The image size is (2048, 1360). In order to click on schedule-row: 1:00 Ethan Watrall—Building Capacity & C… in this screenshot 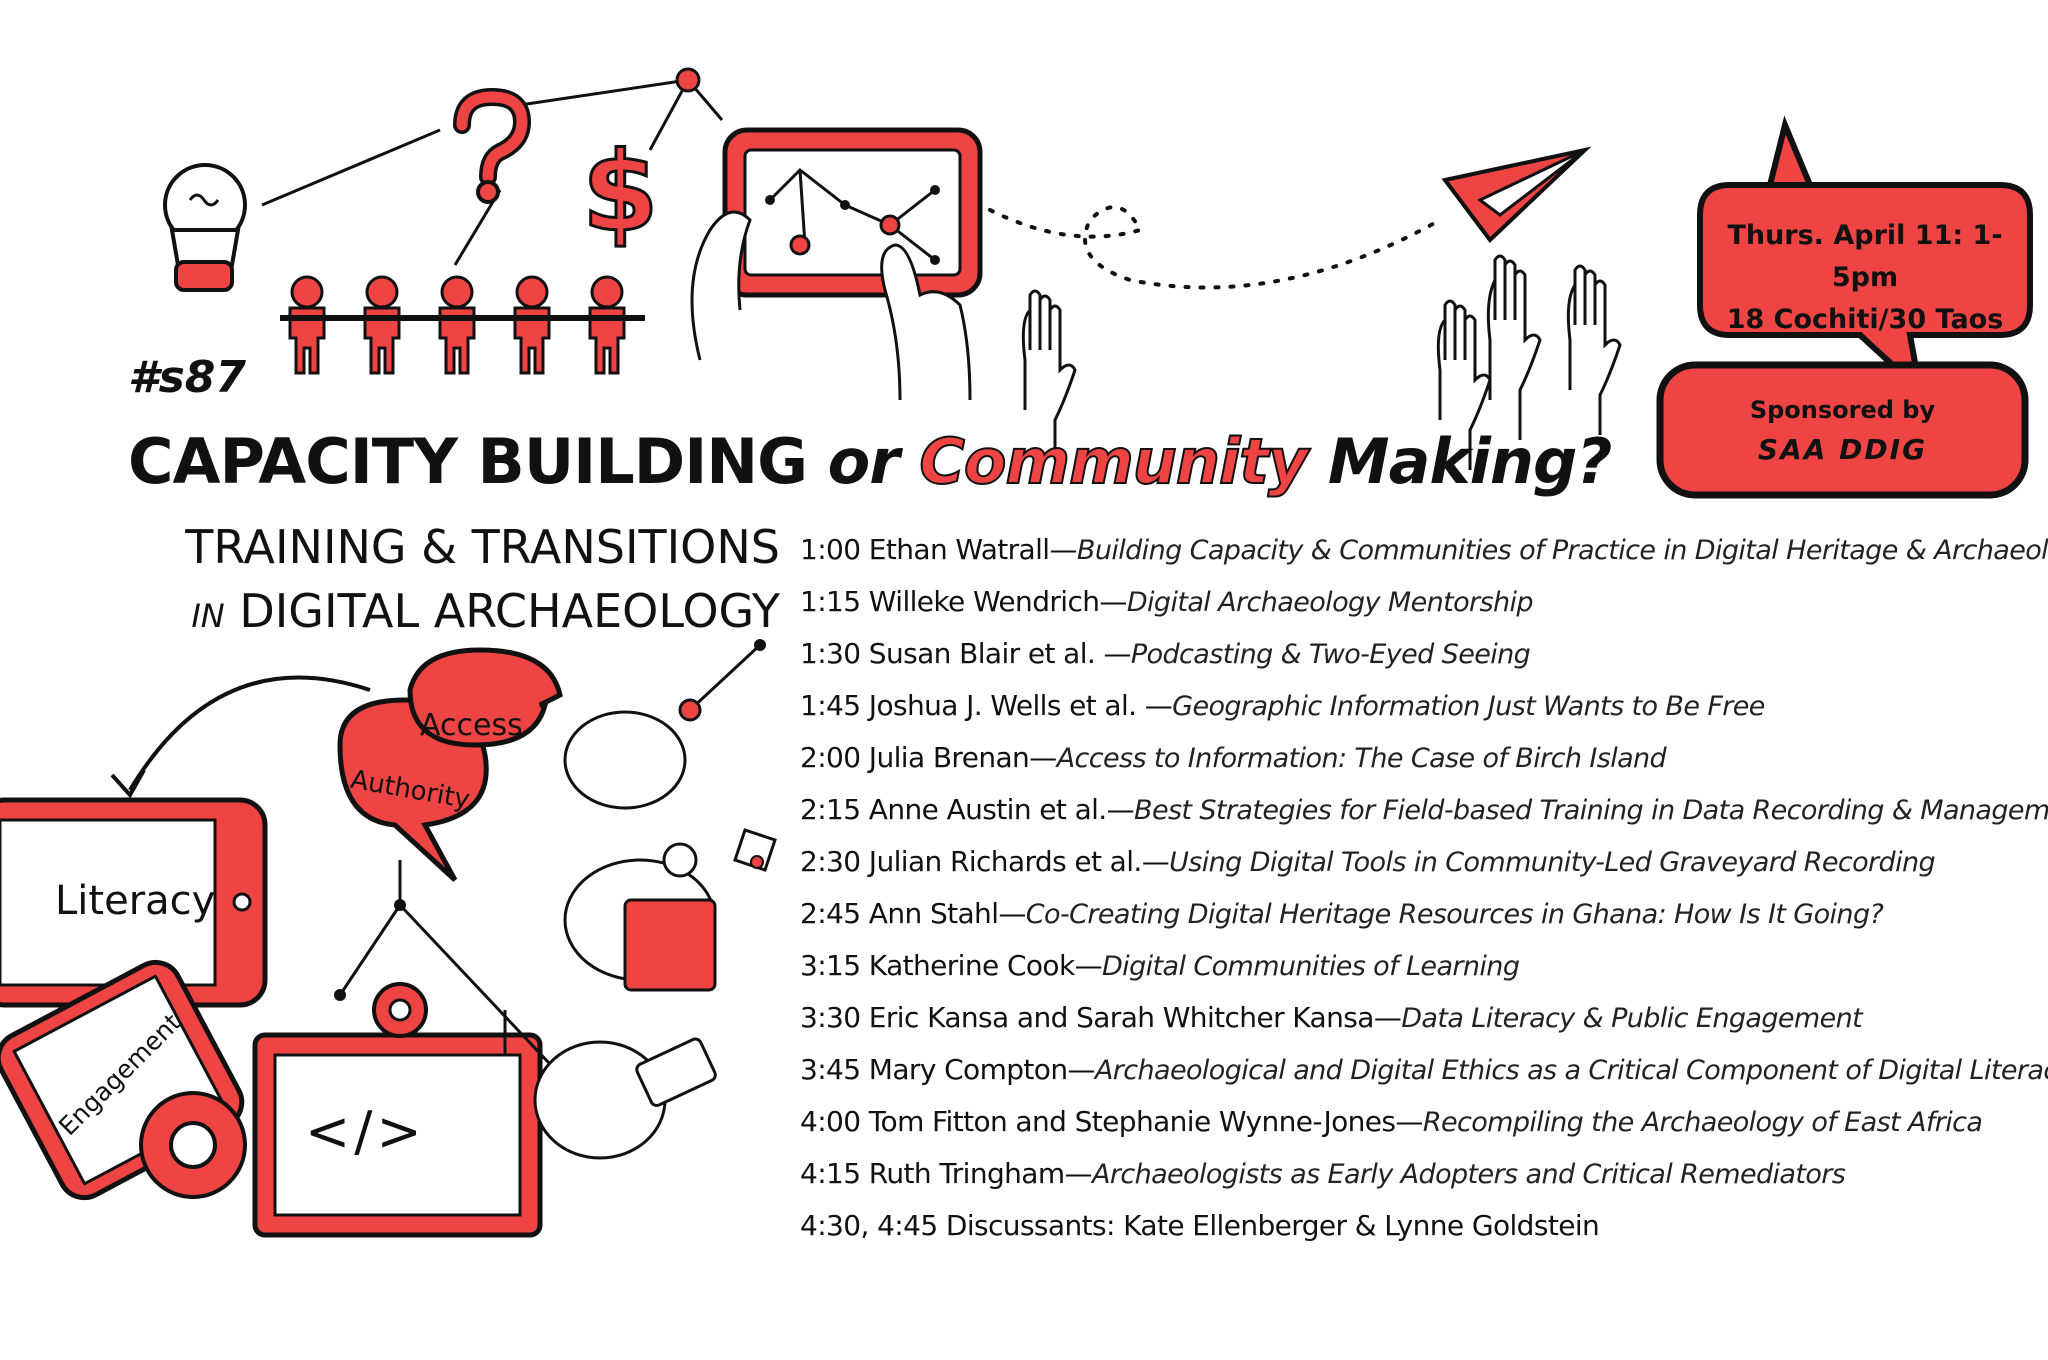, I will do `click(1424, 549)`.